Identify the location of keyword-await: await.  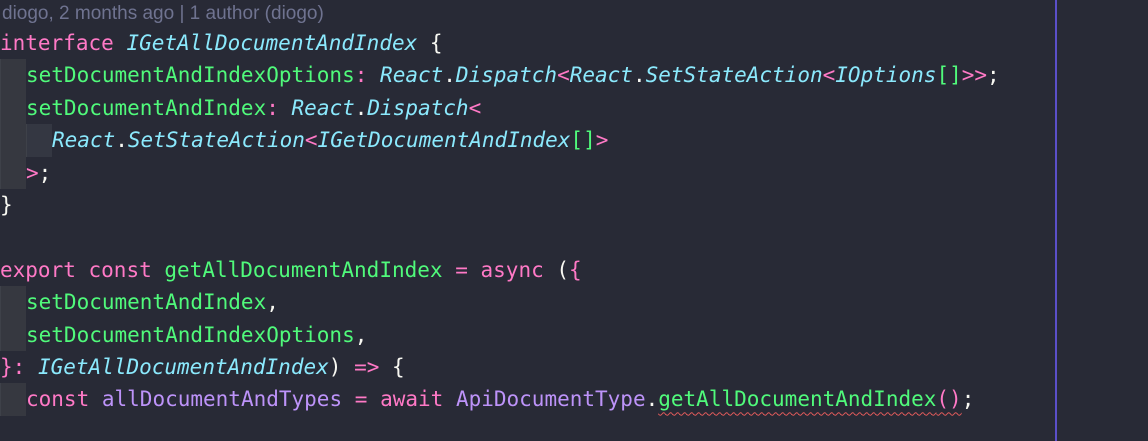
(412, 399).